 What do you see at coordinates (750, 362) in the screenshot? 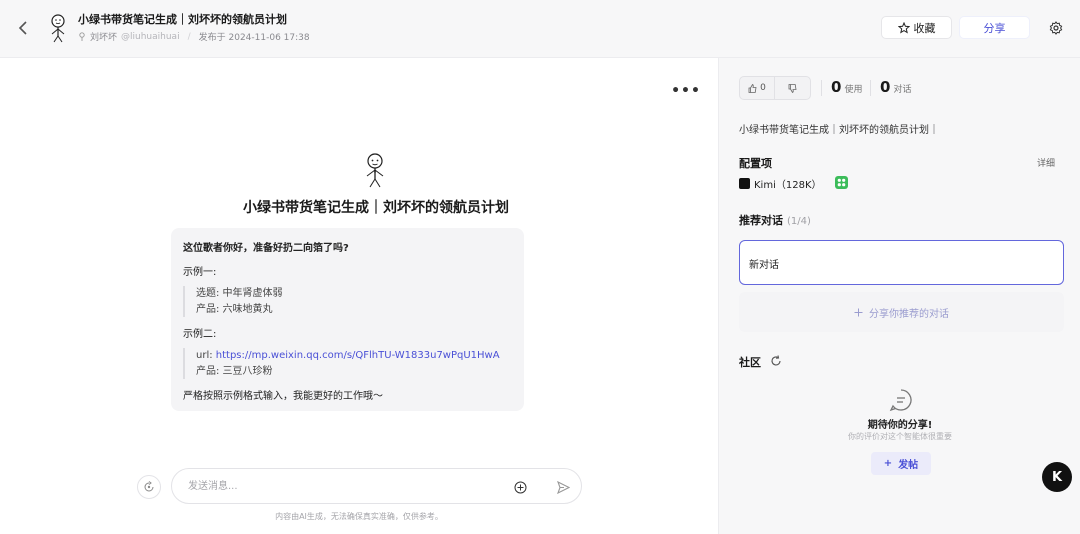
I see `community-title: 社区` at bounding box center [750, 362].